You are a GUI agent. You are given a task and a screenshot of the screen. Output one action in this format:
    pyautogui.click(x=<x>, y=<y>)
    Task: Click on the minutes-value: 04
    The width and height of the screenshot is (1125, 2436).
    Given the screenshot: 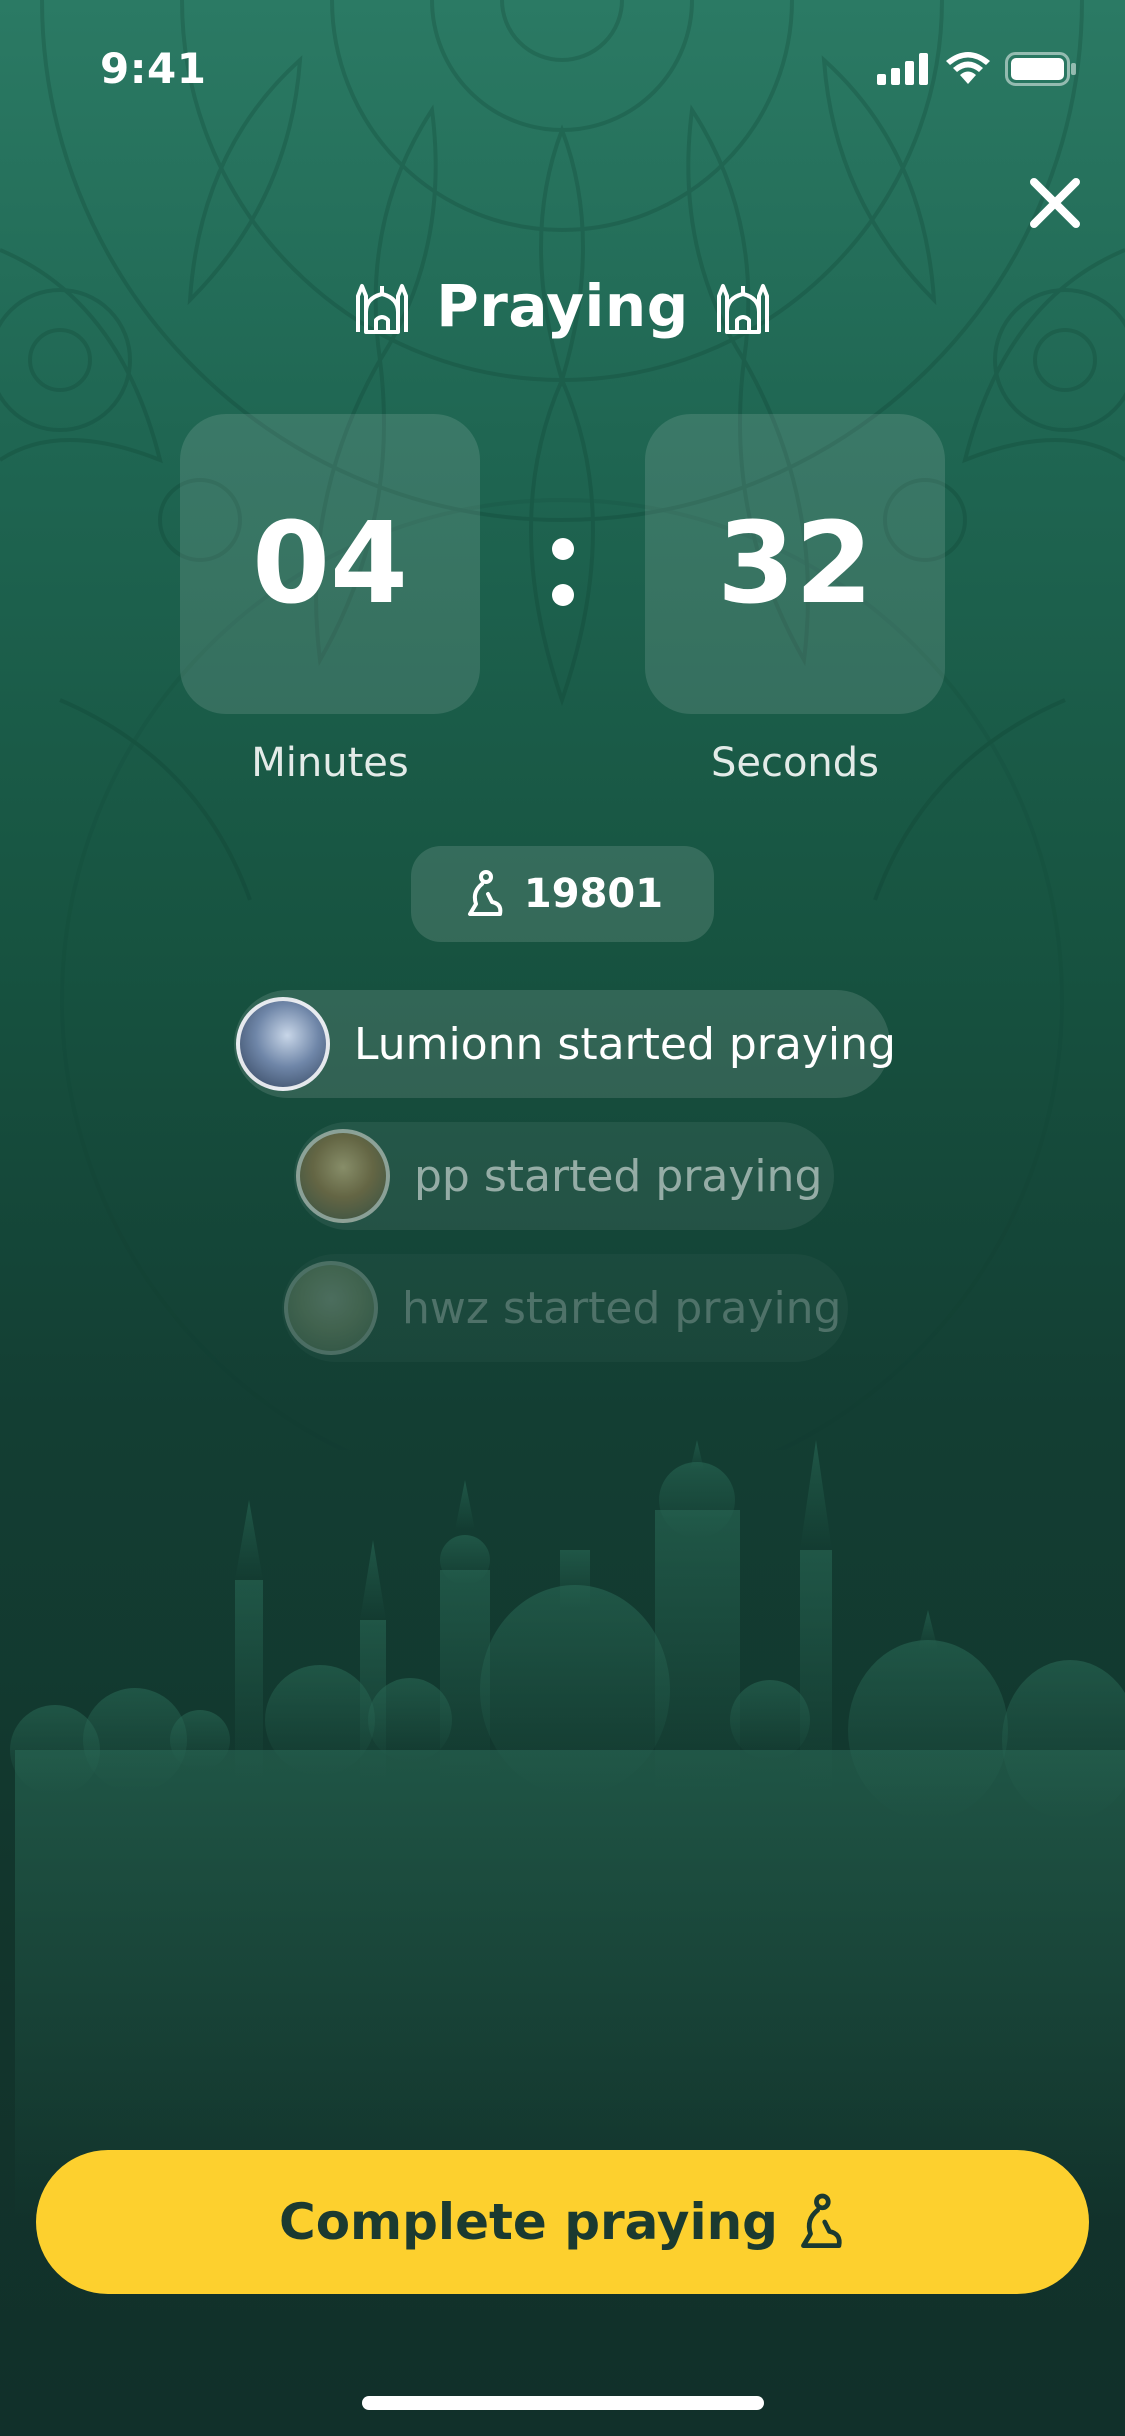 What is the action you would take?
    pyautogui.click(x=330, y=564)
    